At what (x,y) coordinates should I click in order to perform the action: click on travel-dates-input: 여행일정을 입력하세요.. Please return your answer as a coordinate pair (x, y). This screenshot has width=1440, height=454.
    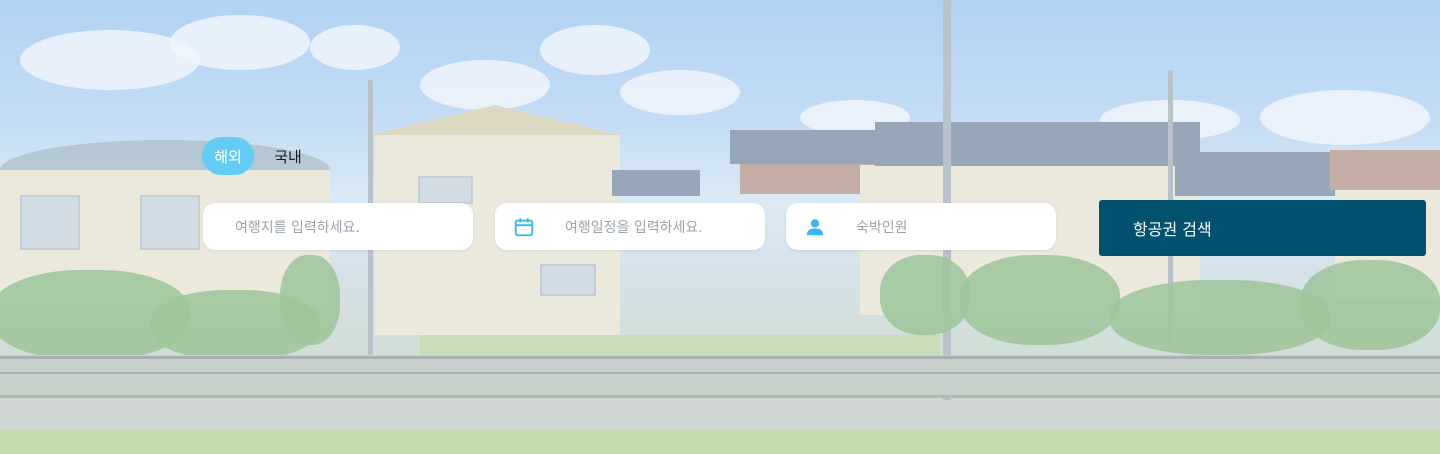
    Looking at the image, I should click on (630, 226).